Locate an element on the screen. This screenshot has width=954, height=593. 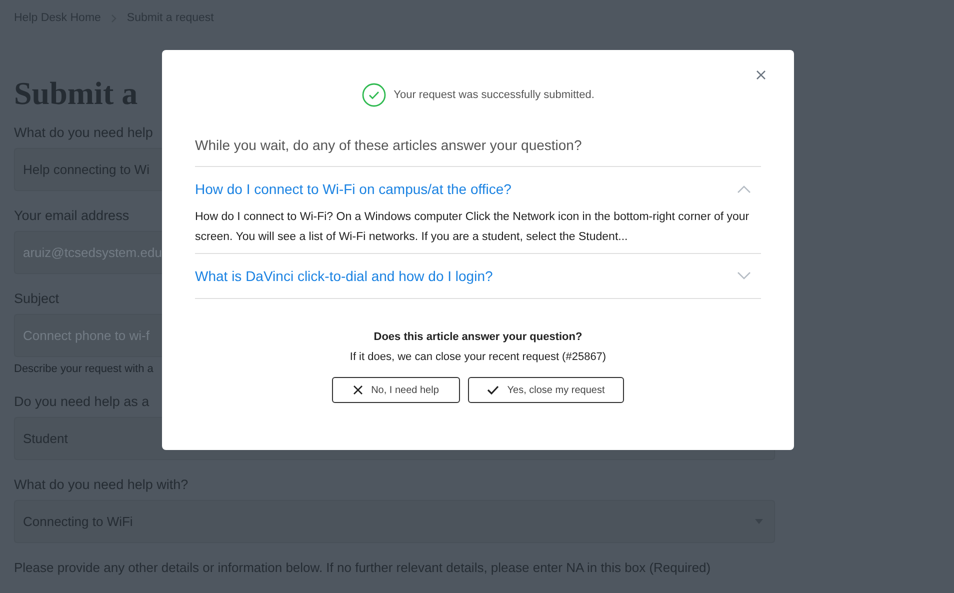
chevron-down-icon is located at coordinates (744, 276).